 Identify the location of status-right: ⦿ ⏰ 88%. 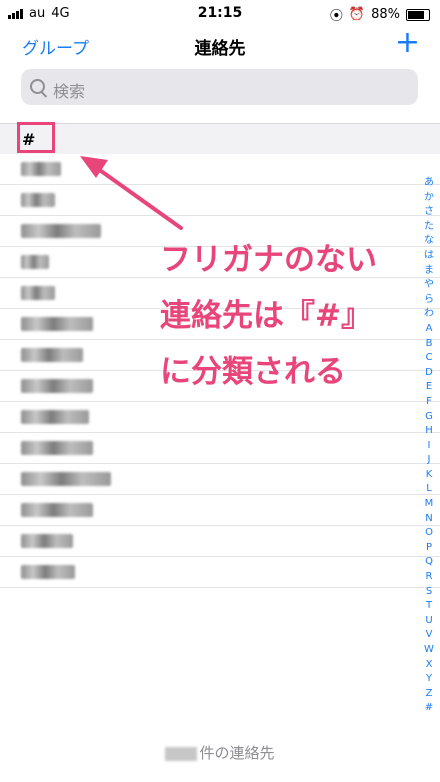
(380, 14).